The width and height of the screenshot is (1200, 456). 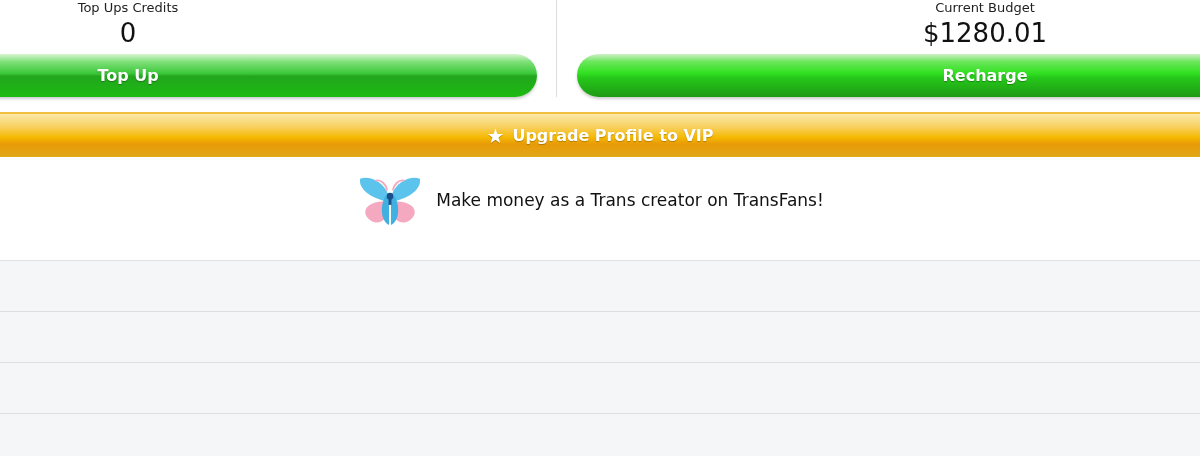 I want to click on balance-label: Top Ups Credits, so click(x=128, y=8).